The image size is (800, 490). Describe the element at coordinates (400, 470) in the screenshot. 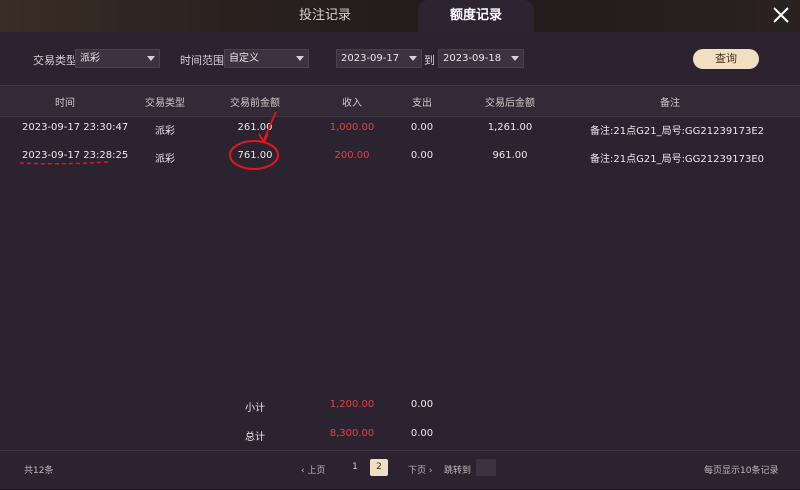

I see `pagination-bar` at that location.